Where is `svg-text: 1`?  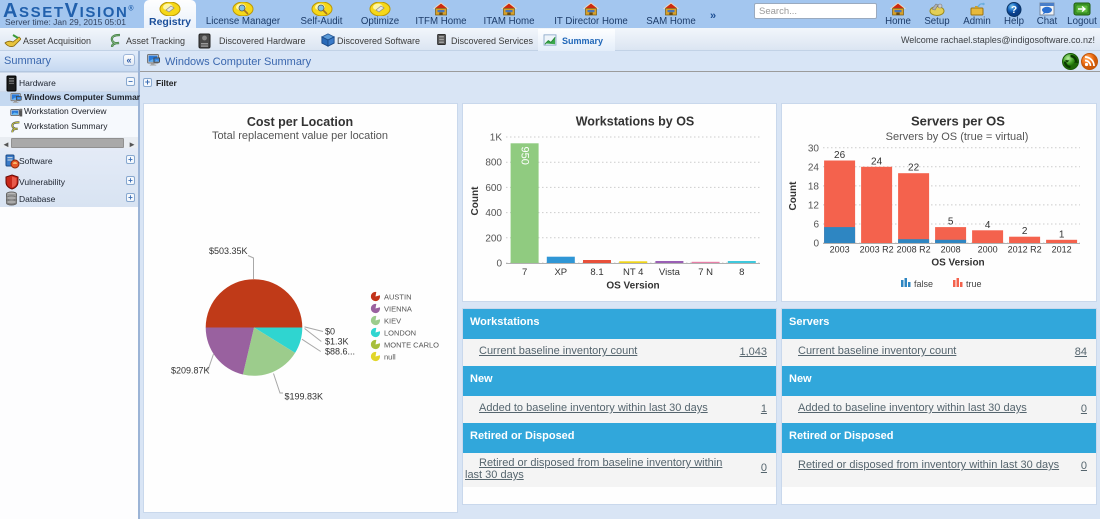 svg-text: 1 is located at coordinates (1062, 234).